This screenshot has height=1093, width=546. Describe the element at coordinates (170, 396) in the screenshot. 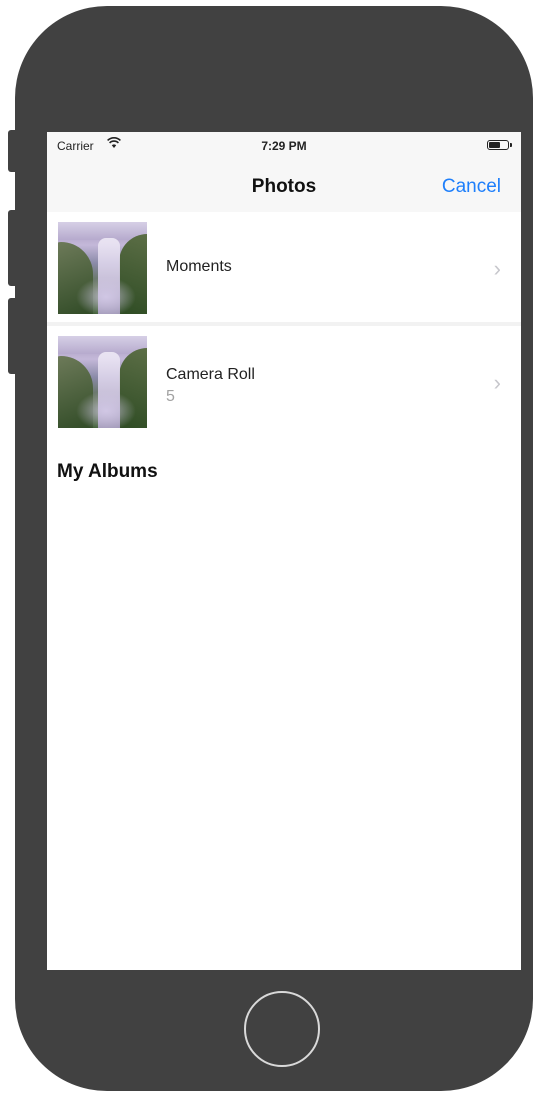

I see `album-count: 5` at that location.